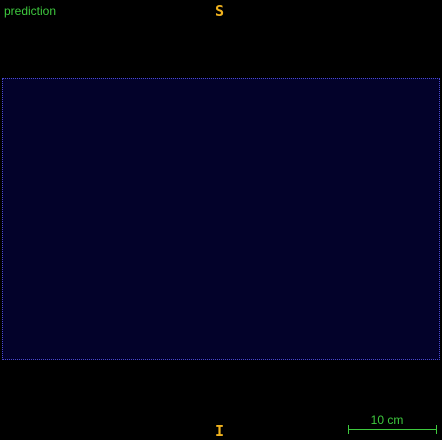 The height and width of the screenshot is (440, 442). I want to click on scale-bar-label: 10 cm, so click(387, 420).